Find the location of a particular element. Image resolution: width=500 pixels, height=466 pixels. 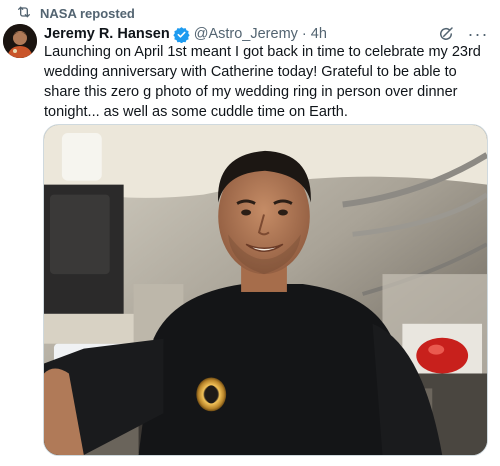

verified-badge-icon is located at coordinates (181, 34).